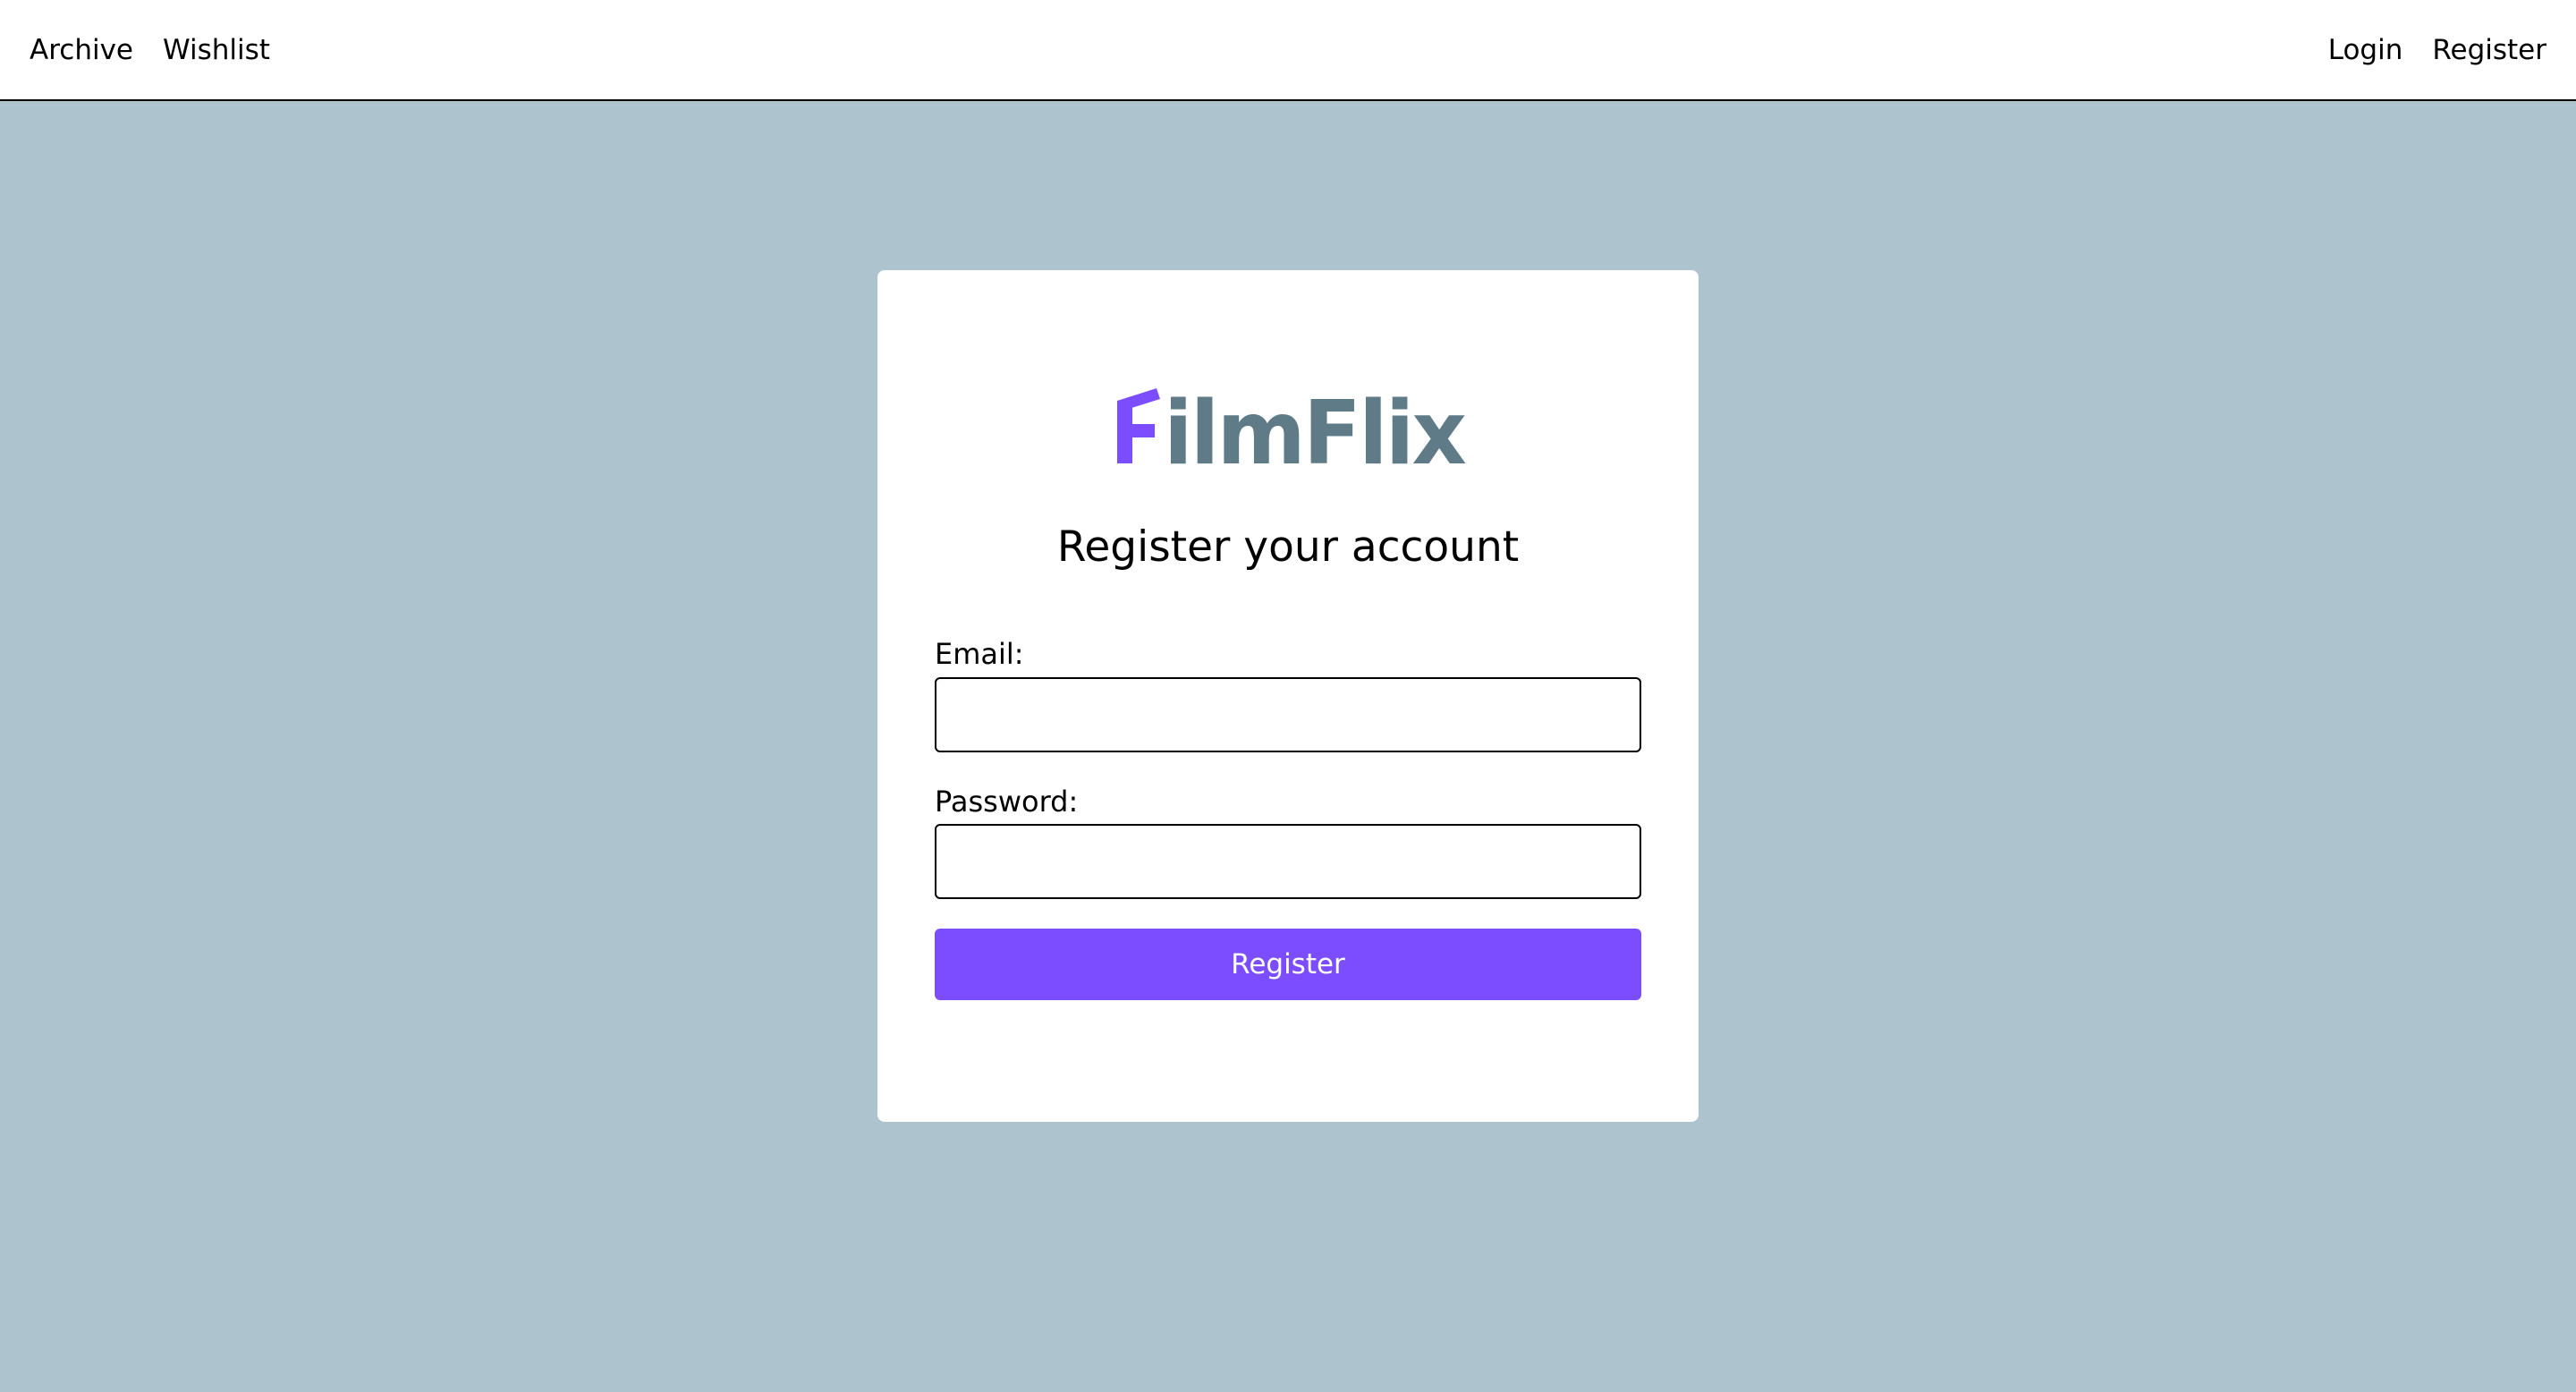 The height and width of the screenshot is (1392, 2576). I want to click on nav-link-archive: Archive, so click(81, 50).